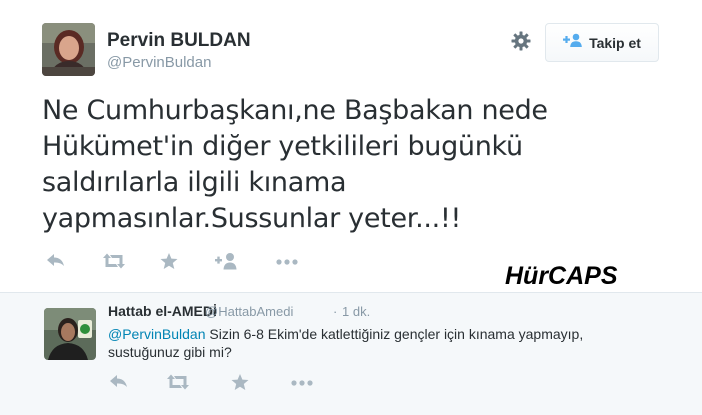 Image resolution: width=702 pixels, height=415 pixels. I want to click on reply-timestamp: 1 dk., so click(356, 311).